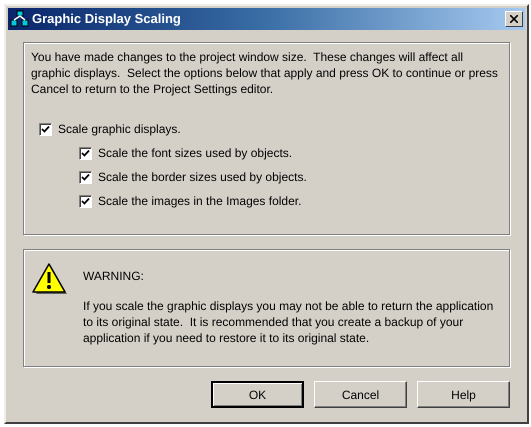 Image resolution: width=531 pixels, height=427 pixels. I want to click on warning-heading: WARNING:, so click(114, 276).